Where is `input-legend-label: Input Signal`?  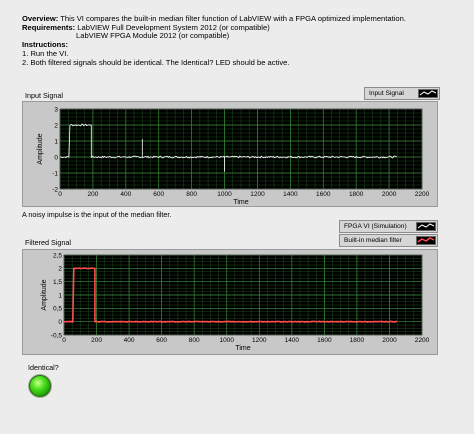 input-legend-label: Input Signal is located at coordinates (386, 93).